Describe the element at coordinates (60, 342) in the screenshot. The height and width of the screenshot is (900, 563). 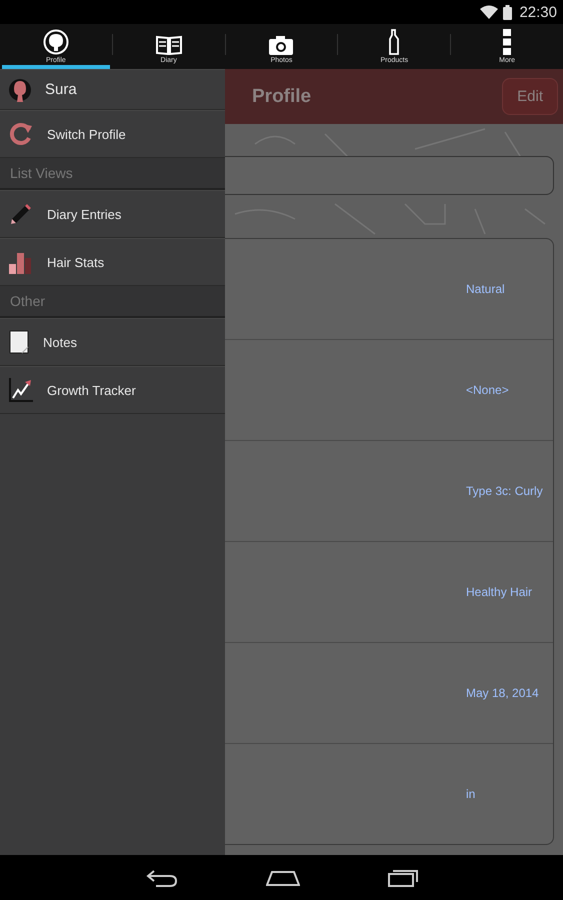
I see `drawer-label: Notes` at that location.